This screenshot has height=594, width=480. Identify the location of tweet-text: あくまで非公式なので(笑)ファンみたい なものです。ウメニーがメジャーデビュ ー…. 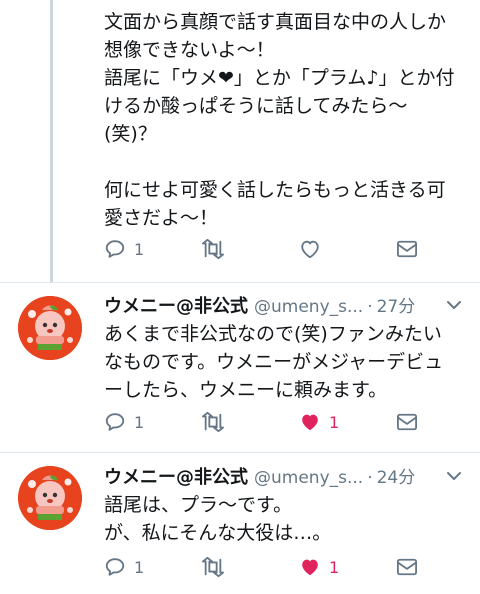
(274, 362).